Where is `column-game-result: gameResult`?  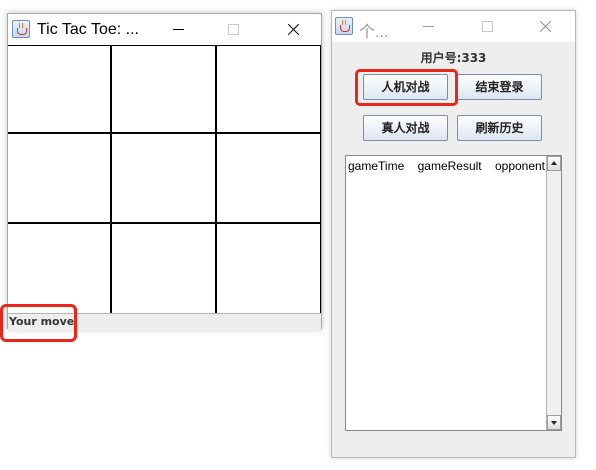 column-game-result: gameResult is located at coordinates (449, 166).